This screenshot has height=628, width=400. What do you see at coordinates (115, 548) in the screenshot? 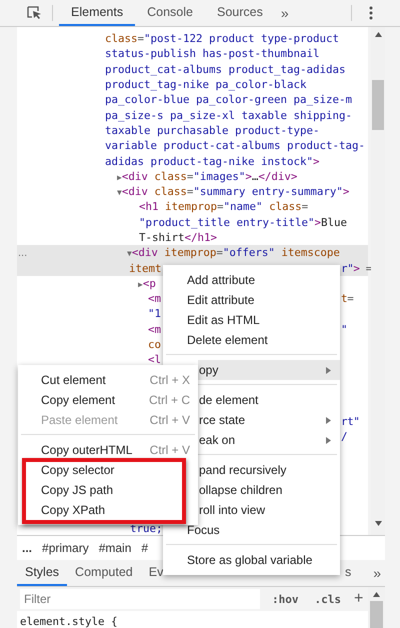
I see `breadcrumb-link: #main` at bounding box center [115, 548].